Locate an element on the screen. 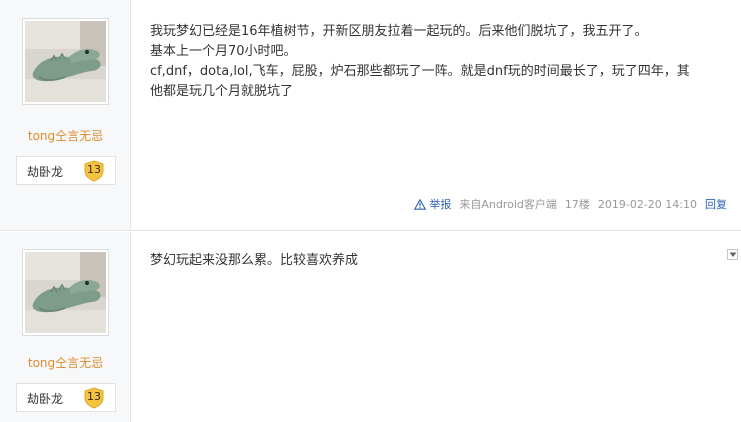  content-line: 基本上一个月70小时吧。 is located at coordinates (223, 51).